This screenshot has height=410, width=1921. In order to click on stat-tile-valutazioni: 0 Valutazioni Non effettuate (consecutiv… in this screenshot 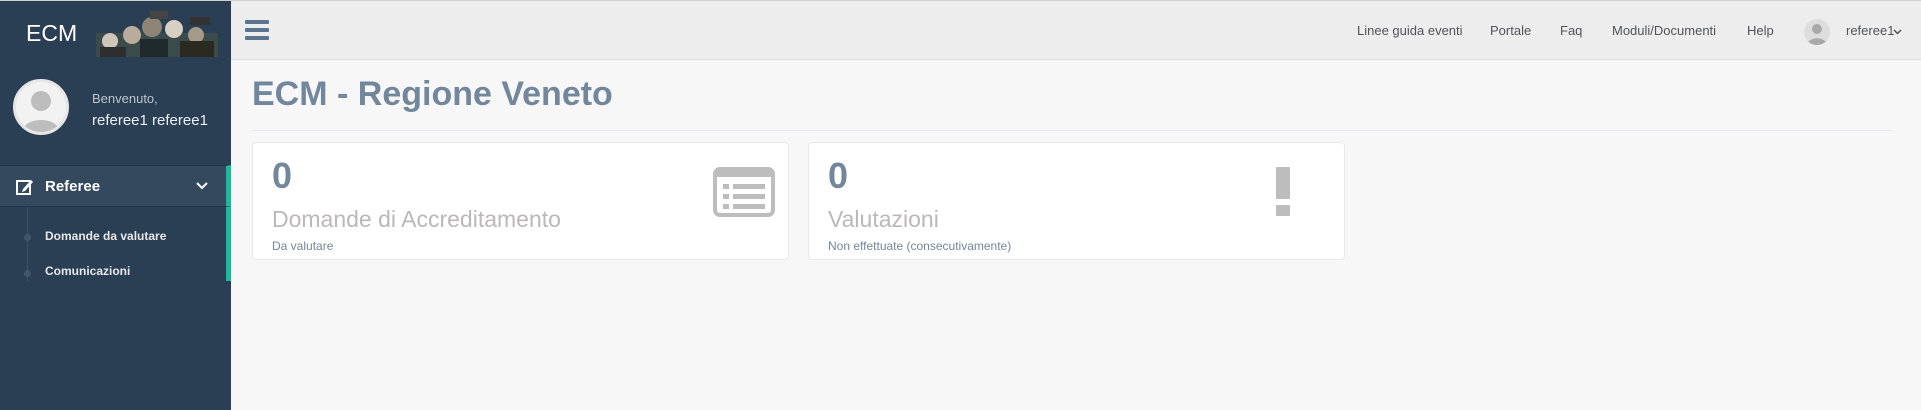, I will do `click(1076, 201)`.